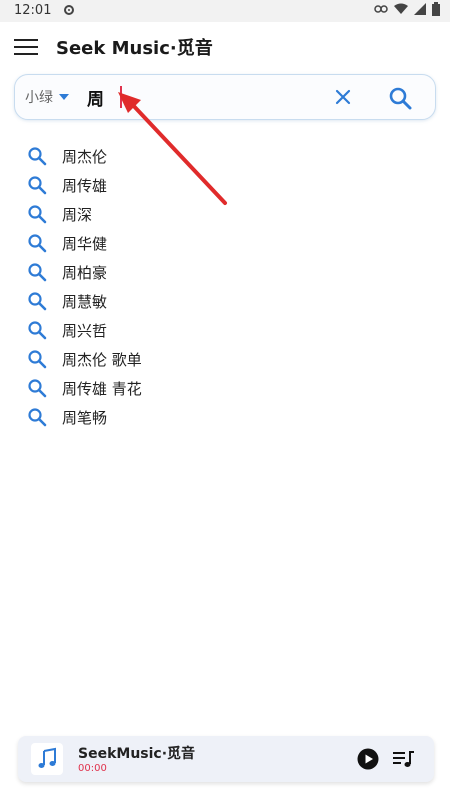  Describe the element at coordinates (404, 759) in the screenshot. I see `playlist-icon` at that location.